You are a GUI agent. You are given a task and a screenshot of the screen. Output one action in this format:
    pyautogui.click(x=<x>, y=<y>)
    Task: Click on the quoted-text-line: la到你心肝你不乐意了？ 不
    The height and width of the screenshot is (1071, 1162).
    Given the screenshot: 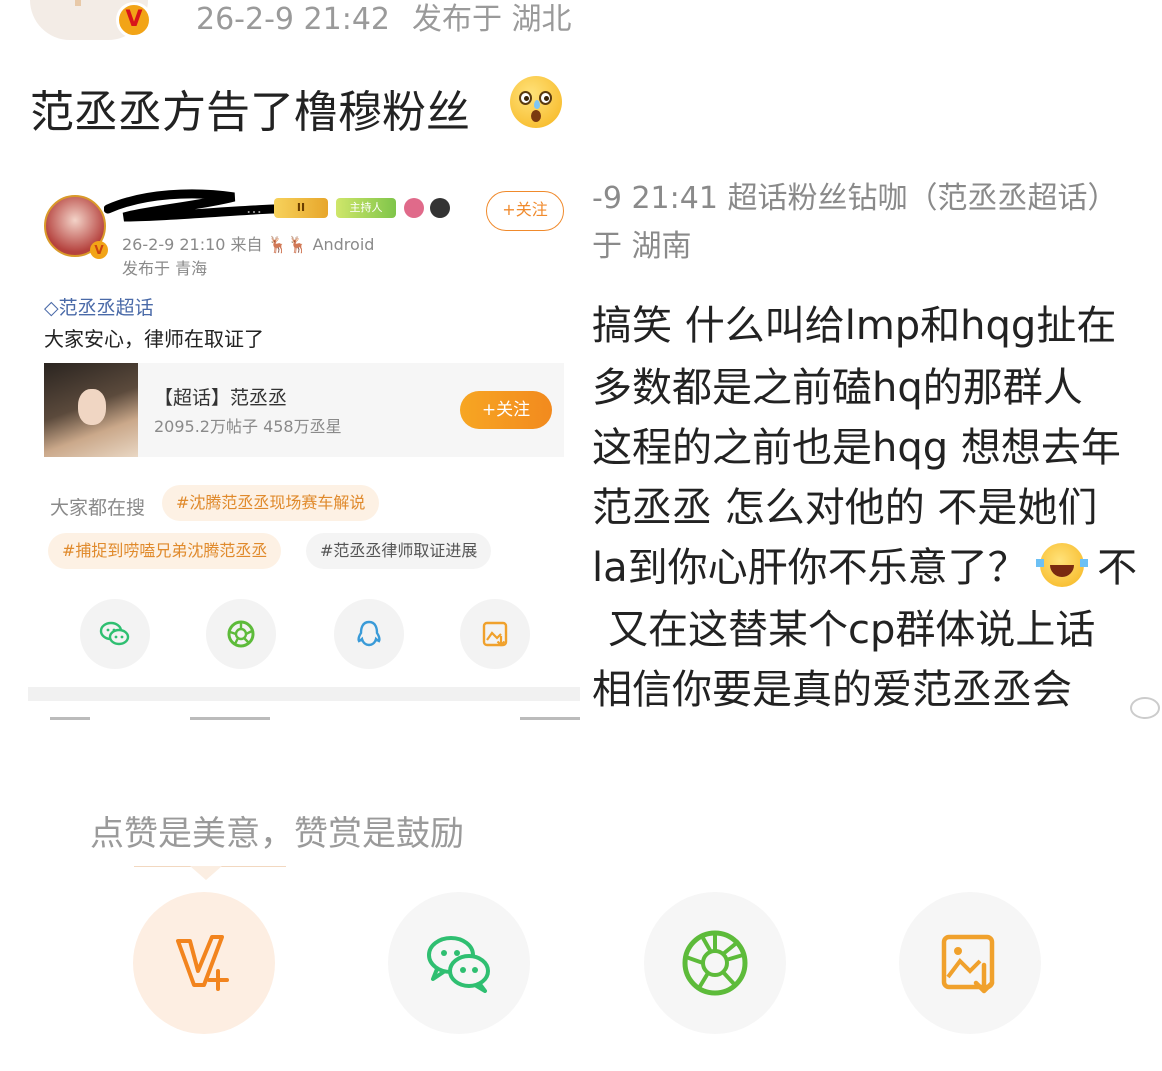 What is the action you would take?
    pyautogui.click(x=865, y=567)
    